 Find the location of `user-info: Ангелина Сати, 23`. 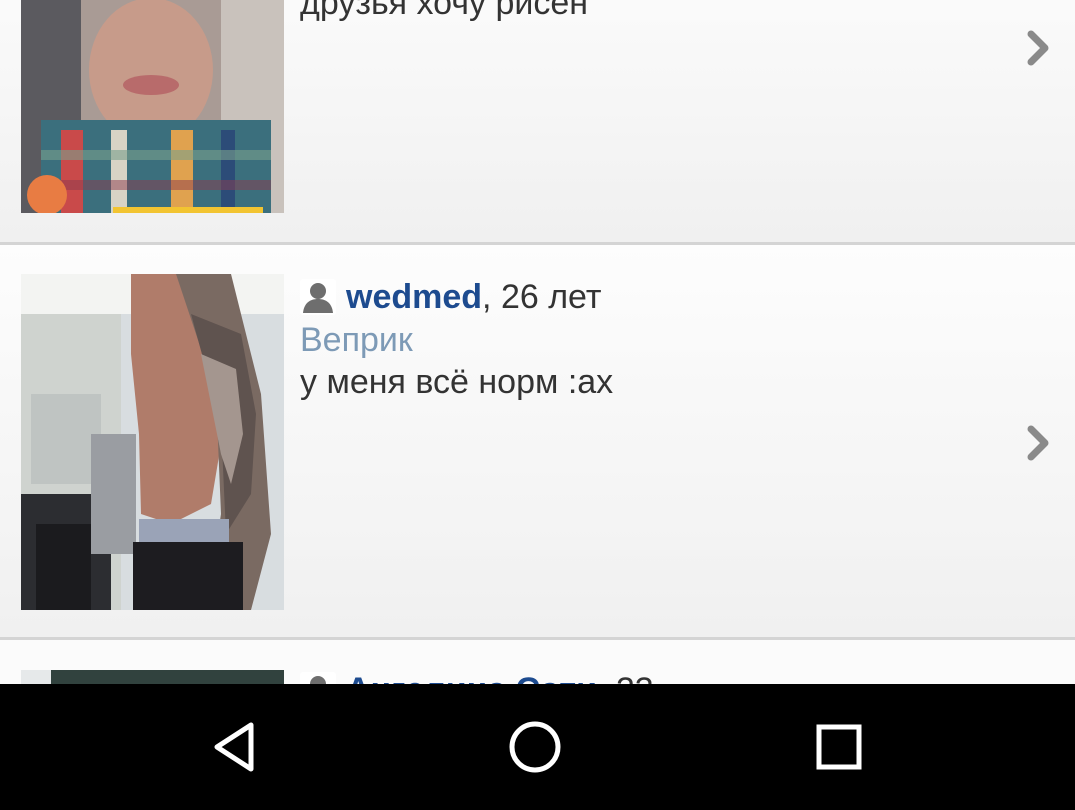

user-info: Ангелина Сати, 23 is located at coordinates (647, 676).